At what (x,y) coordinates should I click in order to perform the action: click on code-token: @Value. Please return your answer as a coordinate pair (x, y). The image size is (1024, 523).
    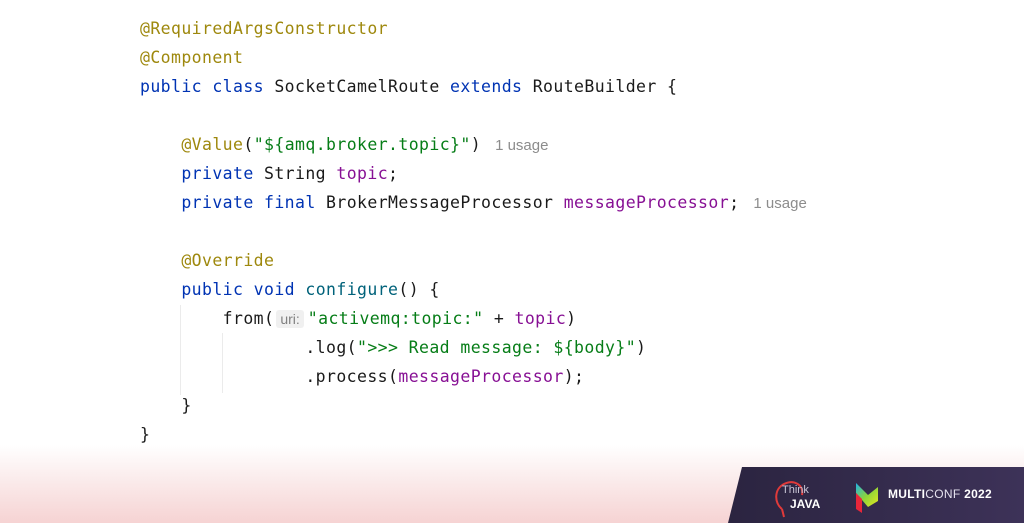
    Looking at the image, I should click on (212, 144).